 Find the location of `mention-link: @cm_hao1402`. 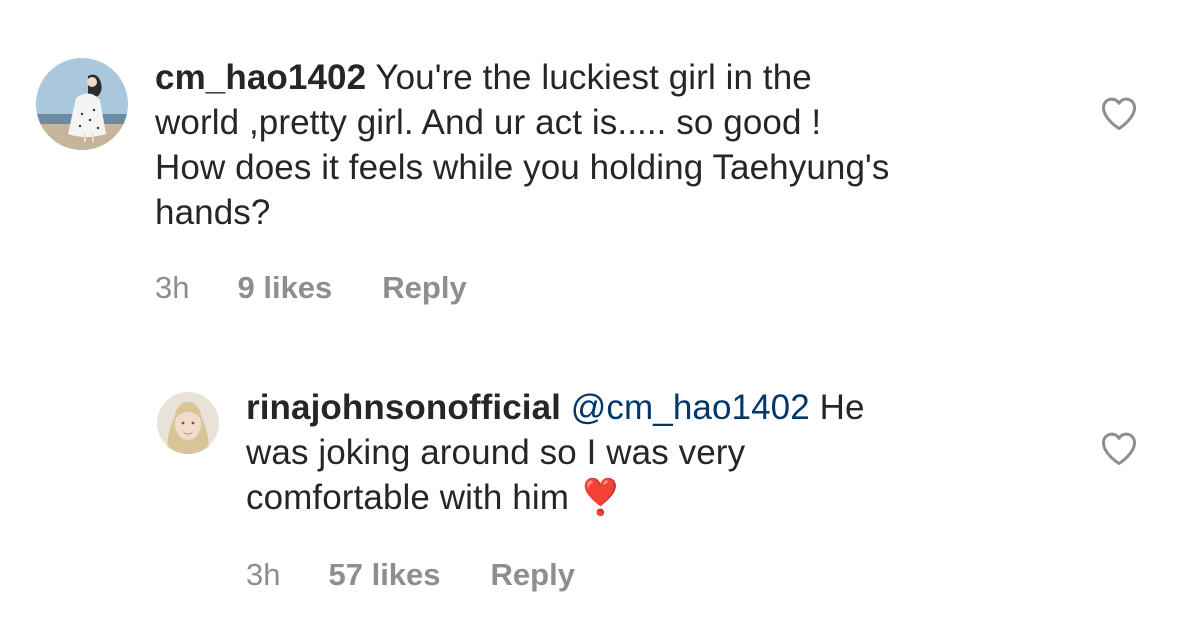

mention-link: @cm_hao1402 is located at coordinates (690, 407).